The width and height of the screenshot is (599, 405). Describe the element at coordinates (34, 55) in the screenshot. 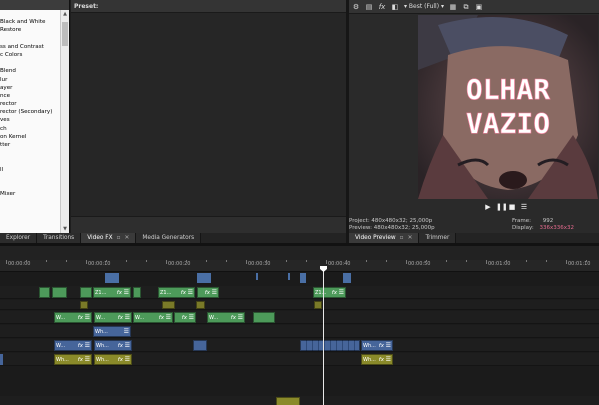

I see `plugin-list-item: c Colors` at that location.